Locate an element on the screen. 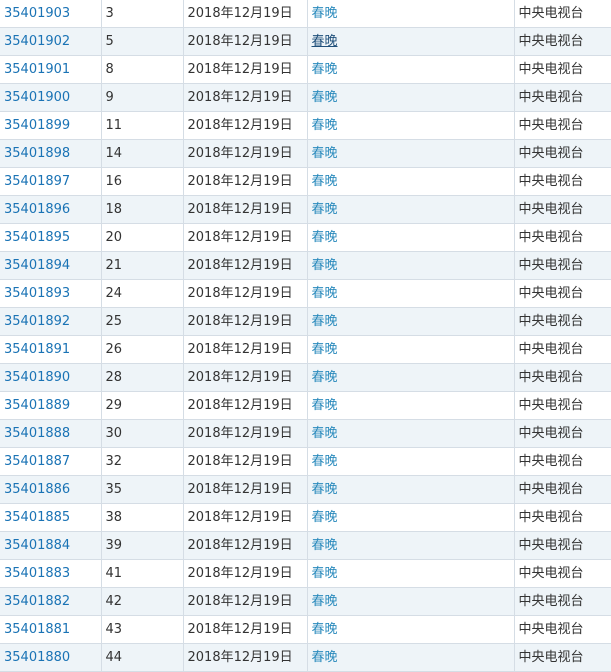 This screenshot has height=672, width=611. table-row: 35401880 44 2018年12月19日 春晚 中央电视台 is located at coordinates (305, 657).